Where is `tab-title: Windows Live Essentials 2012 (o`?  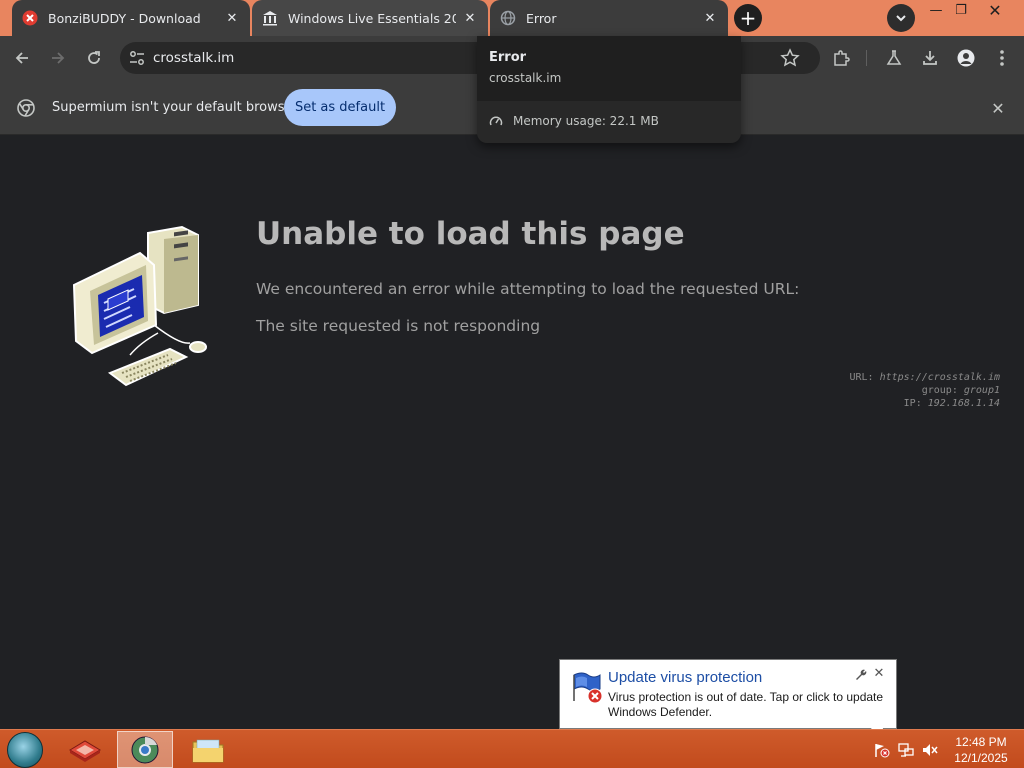
tab-title: Windows Live Essentials 2012 (o is located at coordinates (372, 18).